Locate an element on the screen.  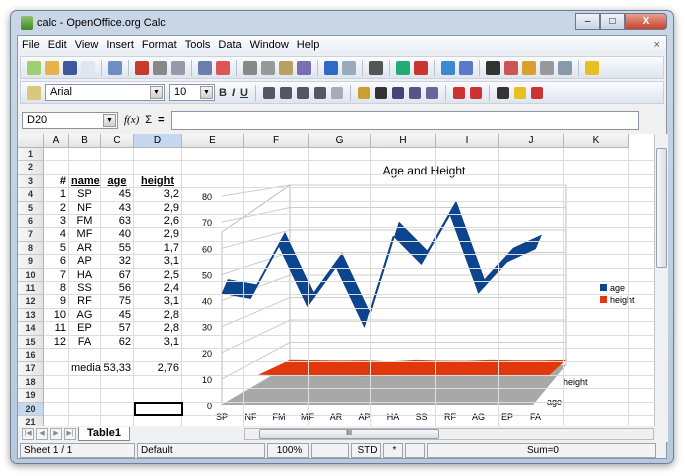
new-icon is located at coordinates (34, 67).